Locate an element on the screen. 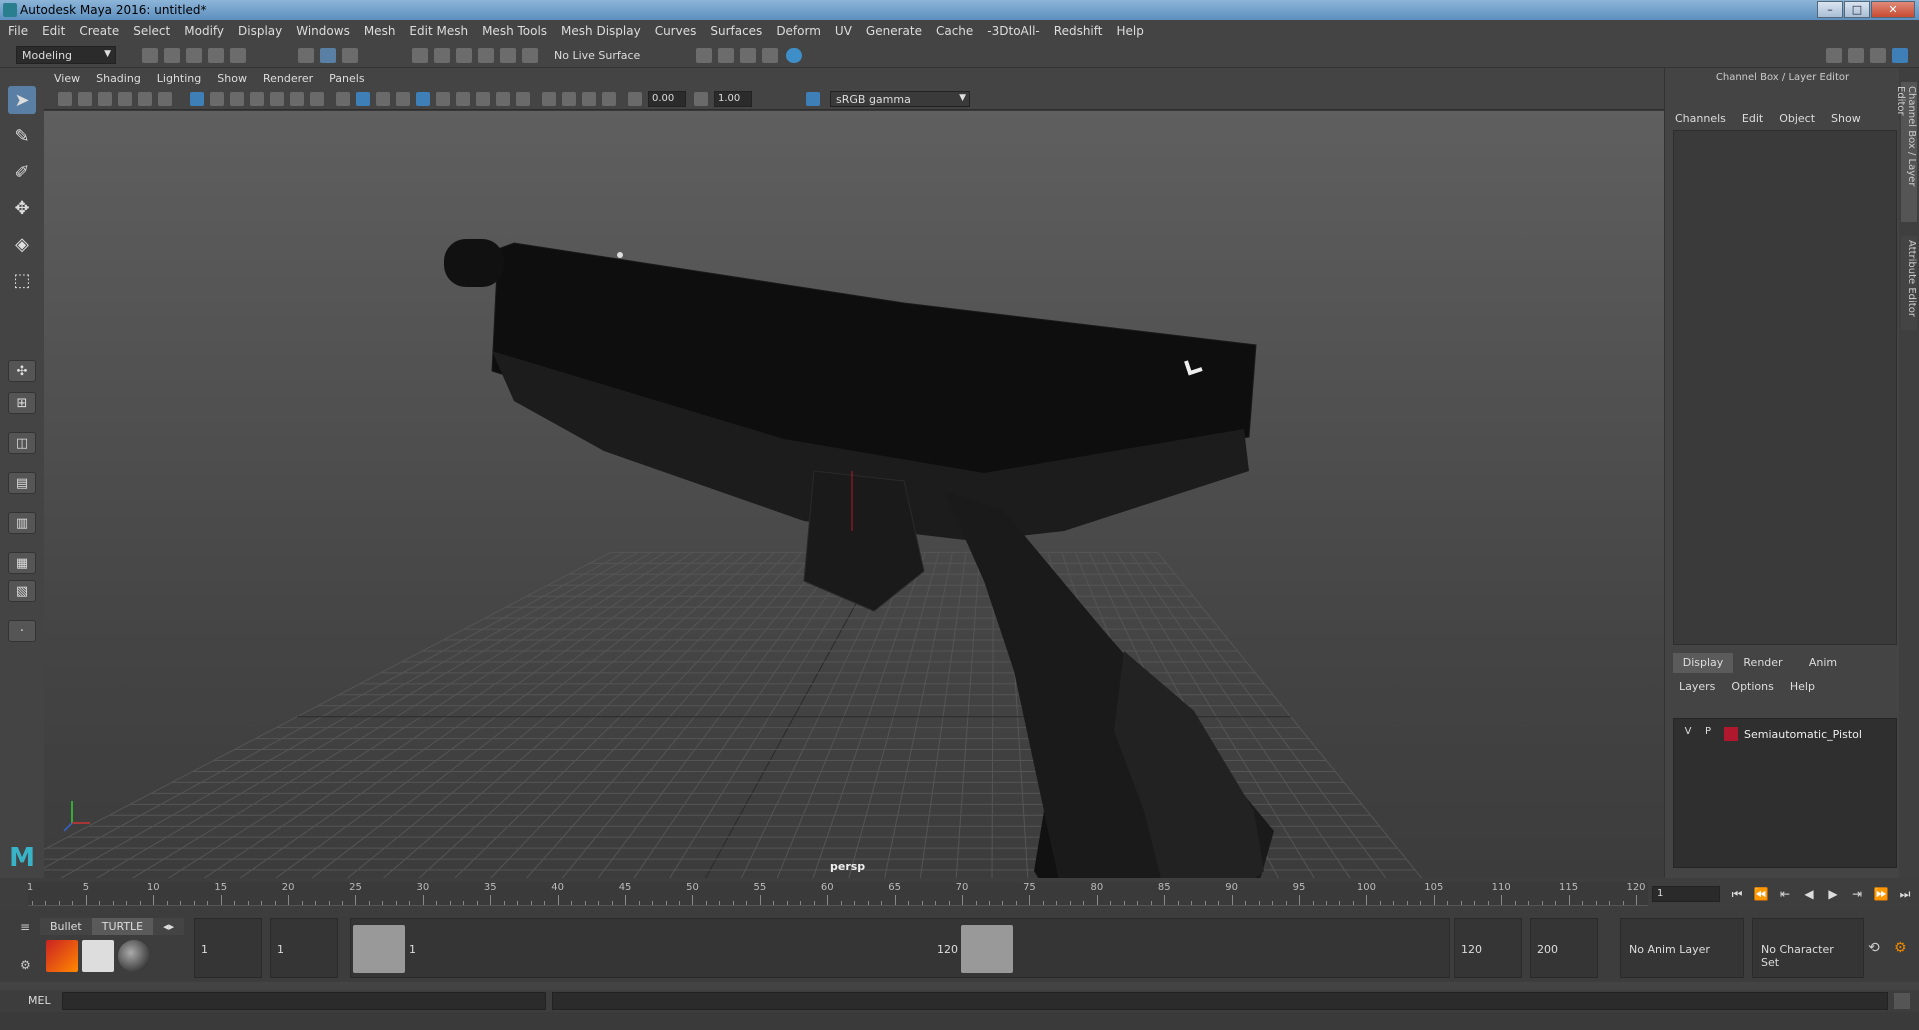  range-end-handle is located at coordinates (987, 949).